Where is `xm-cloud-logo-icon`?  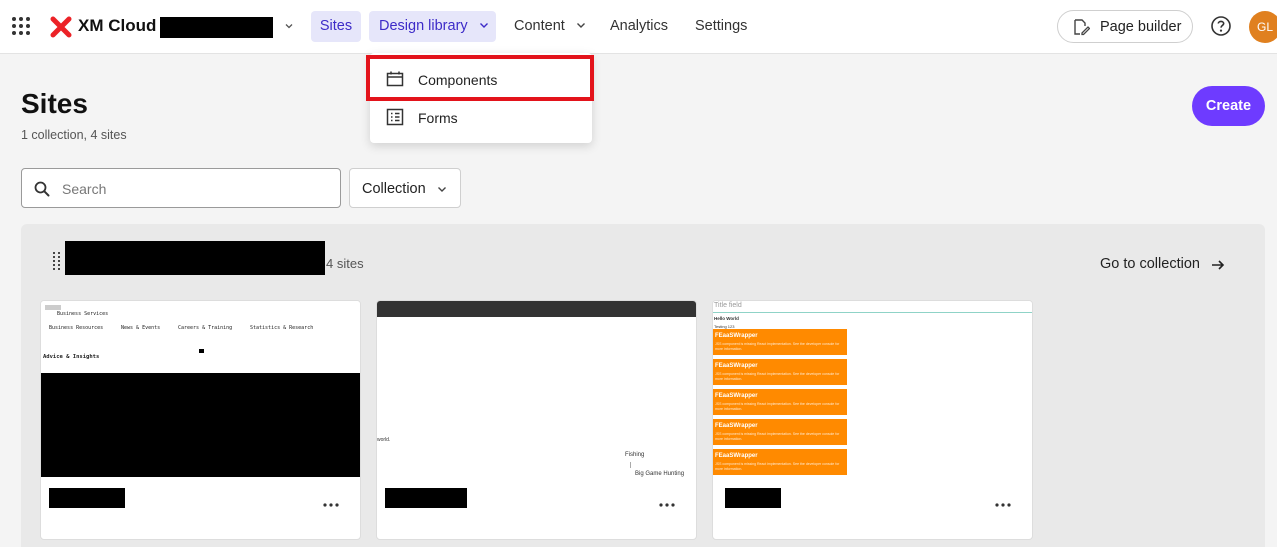
xm-cloud-logo-icon is located at coordinates (61, 27).